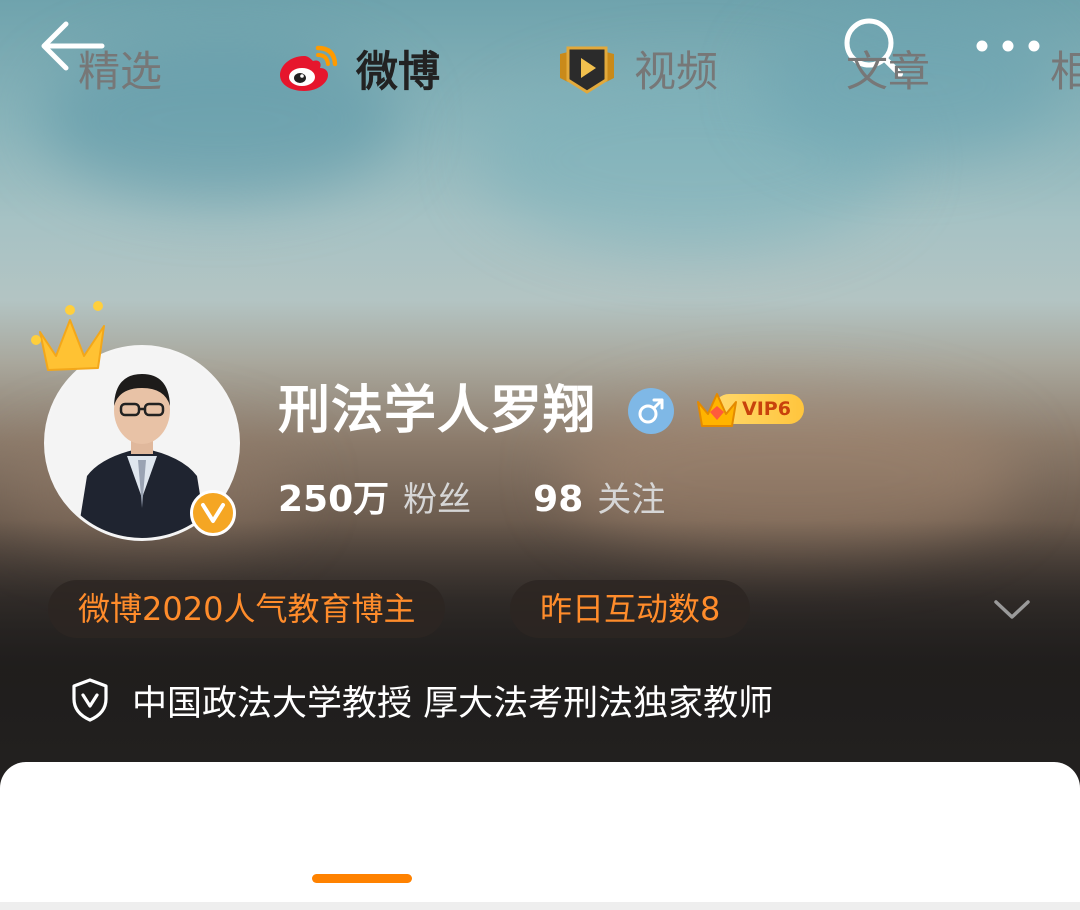 This screenshot has width=1080, height=910. What do you see at coordinates (71, 338) in the screenshot?
I see `crown-icon` at bounding box center [71, 338].